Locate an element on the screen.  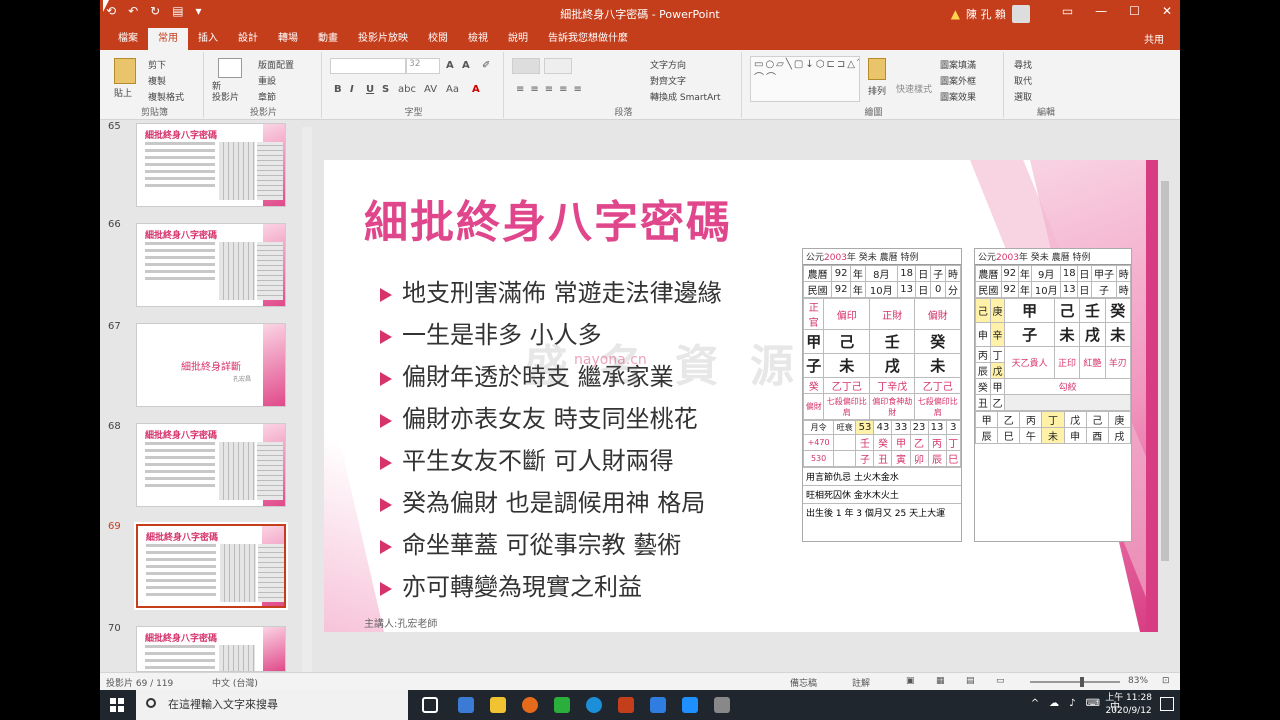
slide-thumbnail: 細批終身詳斷 孔宏昌 is located at coordinates (211, 365).